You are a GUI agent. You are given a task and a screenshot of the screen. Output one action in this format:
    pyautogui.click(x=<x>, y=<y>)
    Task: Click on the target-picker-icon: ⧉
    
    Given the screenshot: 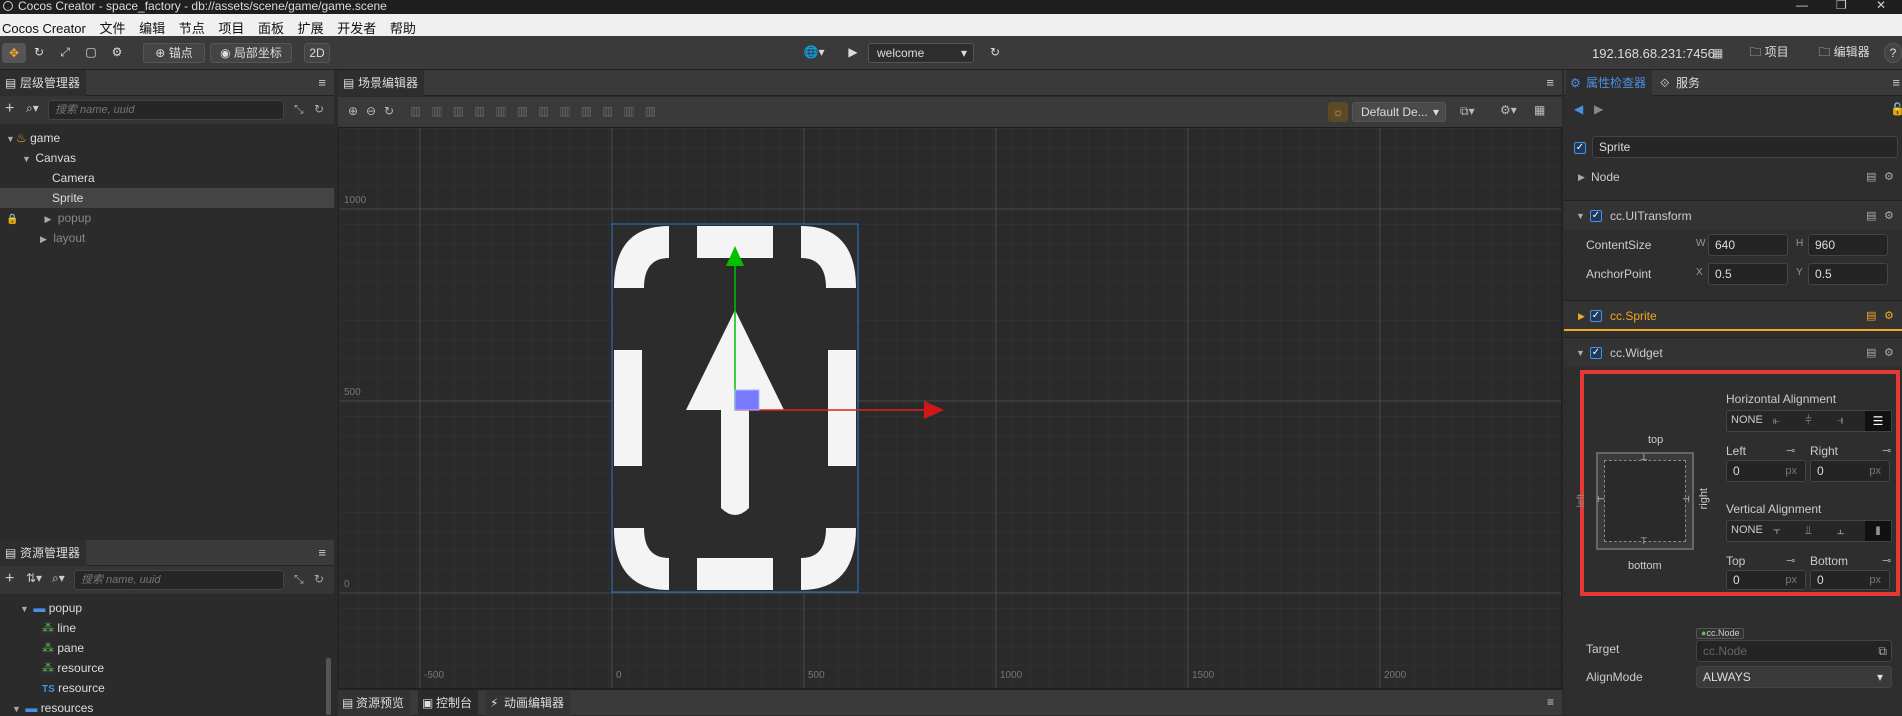 What is the action you would take?
    pyautogui.click(x=1882, y=651)
    